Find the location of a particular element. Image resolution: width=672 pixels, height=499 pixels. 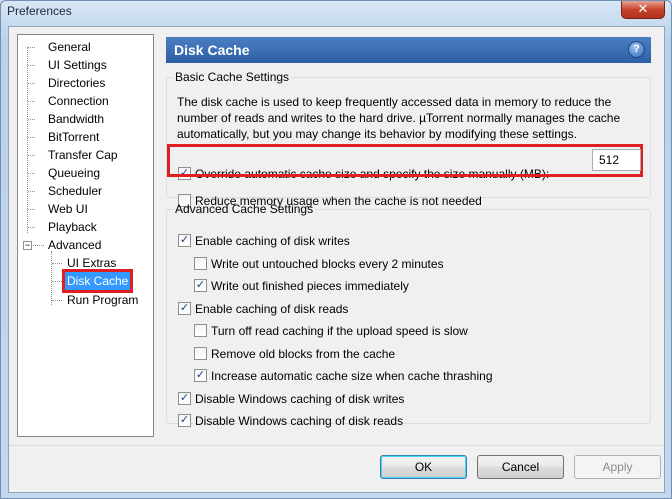

tree-item-label: Advanced is located at coordinates (75, 245).